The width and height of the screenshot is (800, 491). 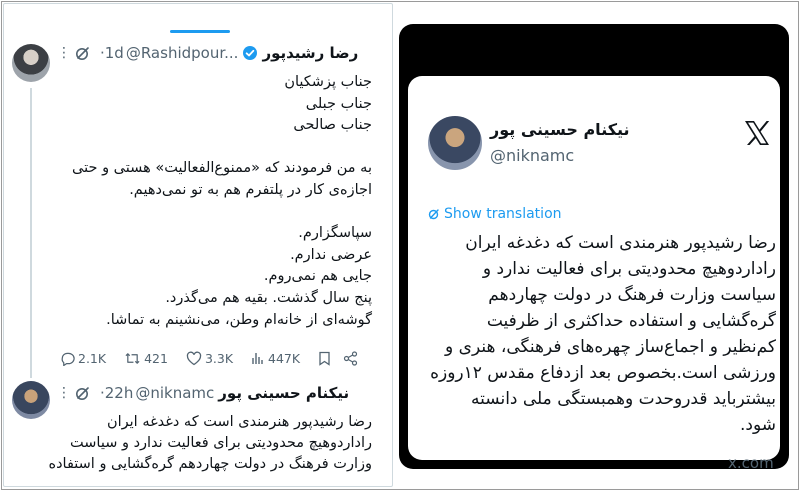 I want to click on tweet-actions: 2.1K 421 3.3K 447K, so click(x=225, y=358).